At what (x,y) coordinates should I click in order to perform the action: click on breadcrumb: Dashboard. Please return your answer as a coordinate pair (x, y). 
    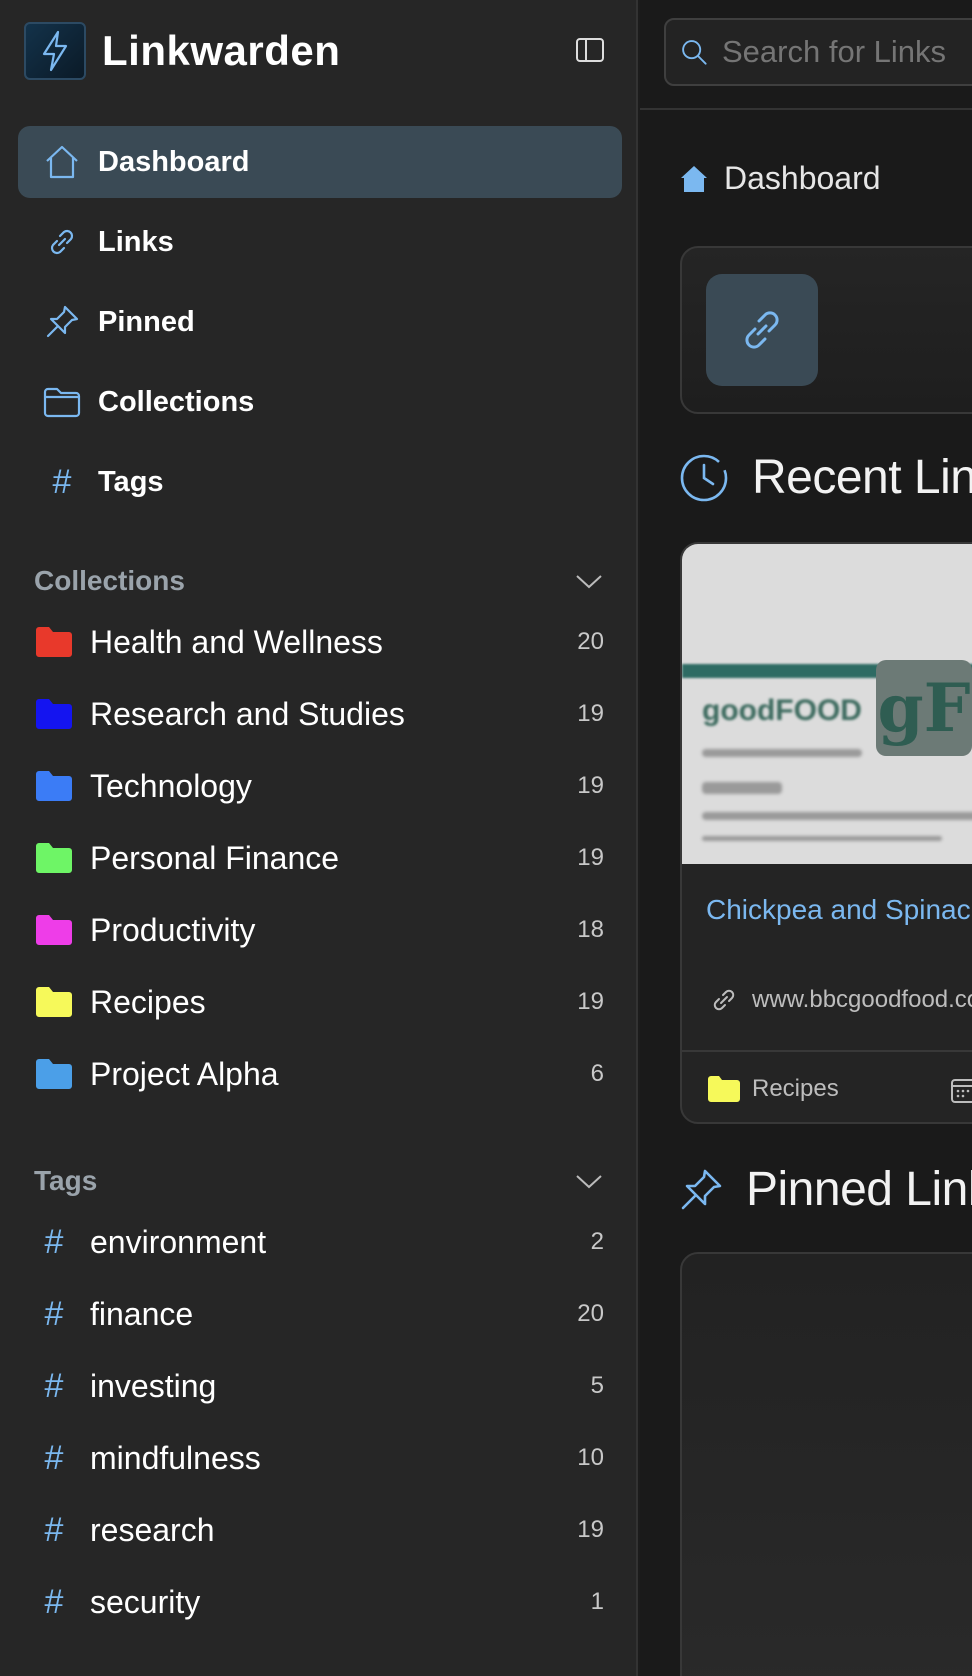
    Looking at the image, I should click on (779, 178).